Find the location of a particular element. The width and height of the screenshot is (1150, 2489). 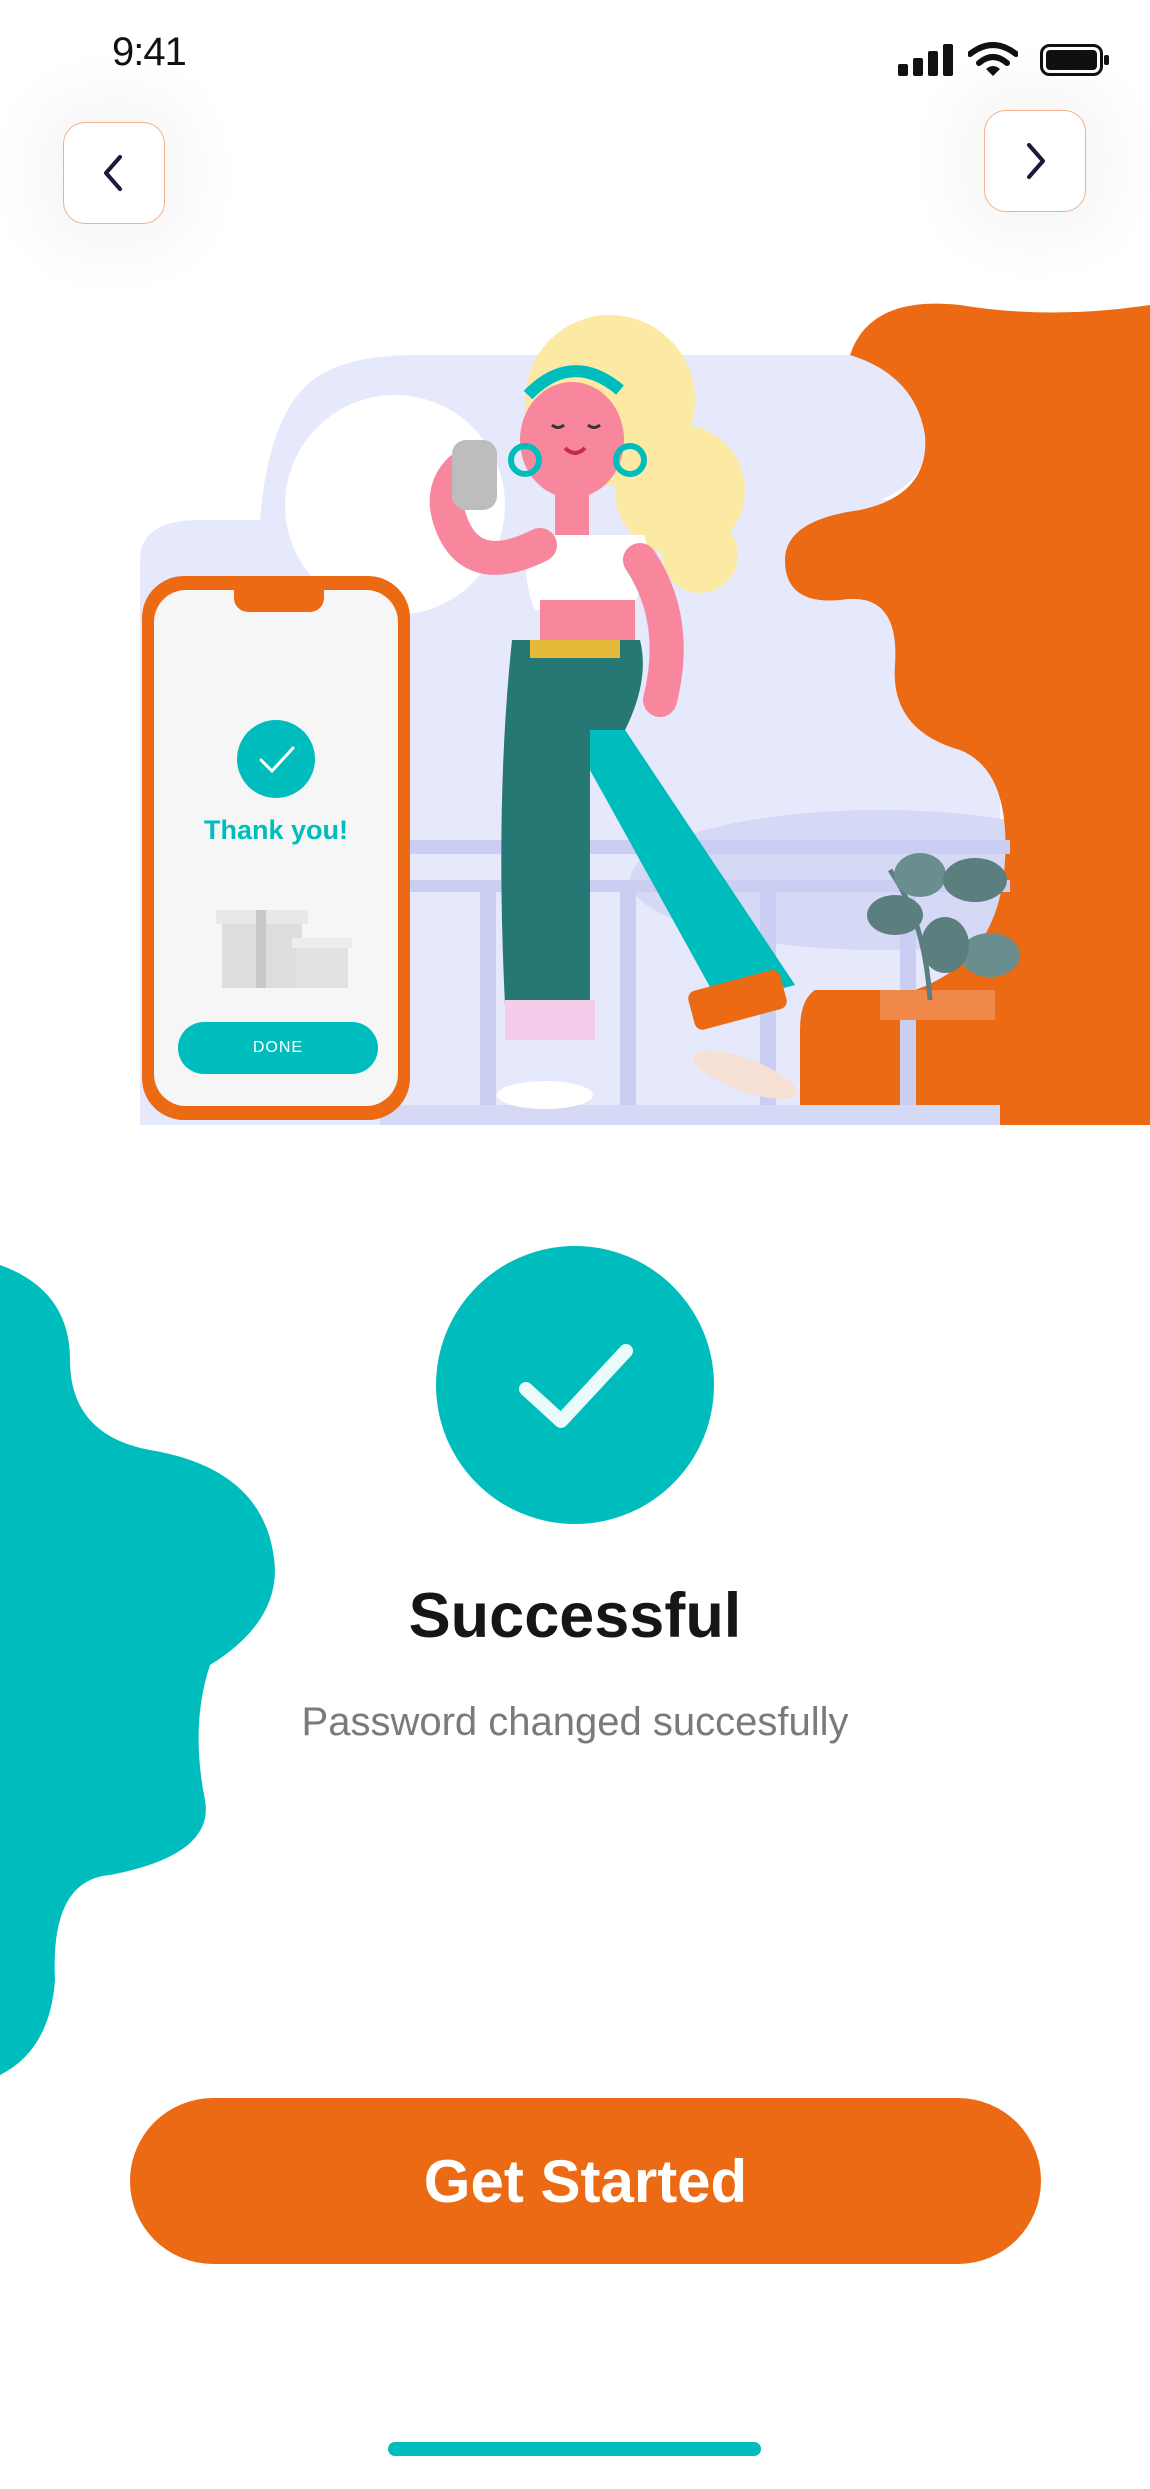

success-check-circle is located at coordinates (575, 1385).